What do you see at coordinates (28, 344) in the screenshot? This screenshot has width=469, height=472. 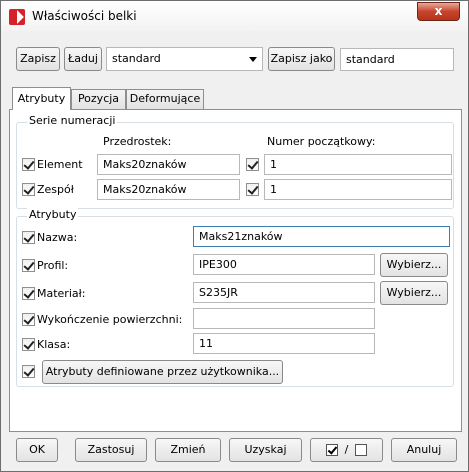 I see `class-checkbox` at bounding box center [28, 344].